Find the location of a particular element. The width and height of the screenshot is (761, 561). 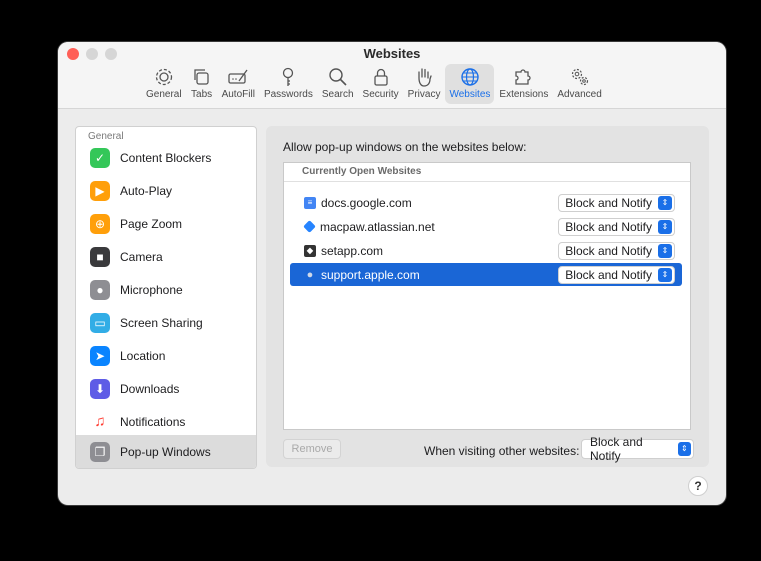

download-icon: ⬇ is located at coordinates (100, 388).